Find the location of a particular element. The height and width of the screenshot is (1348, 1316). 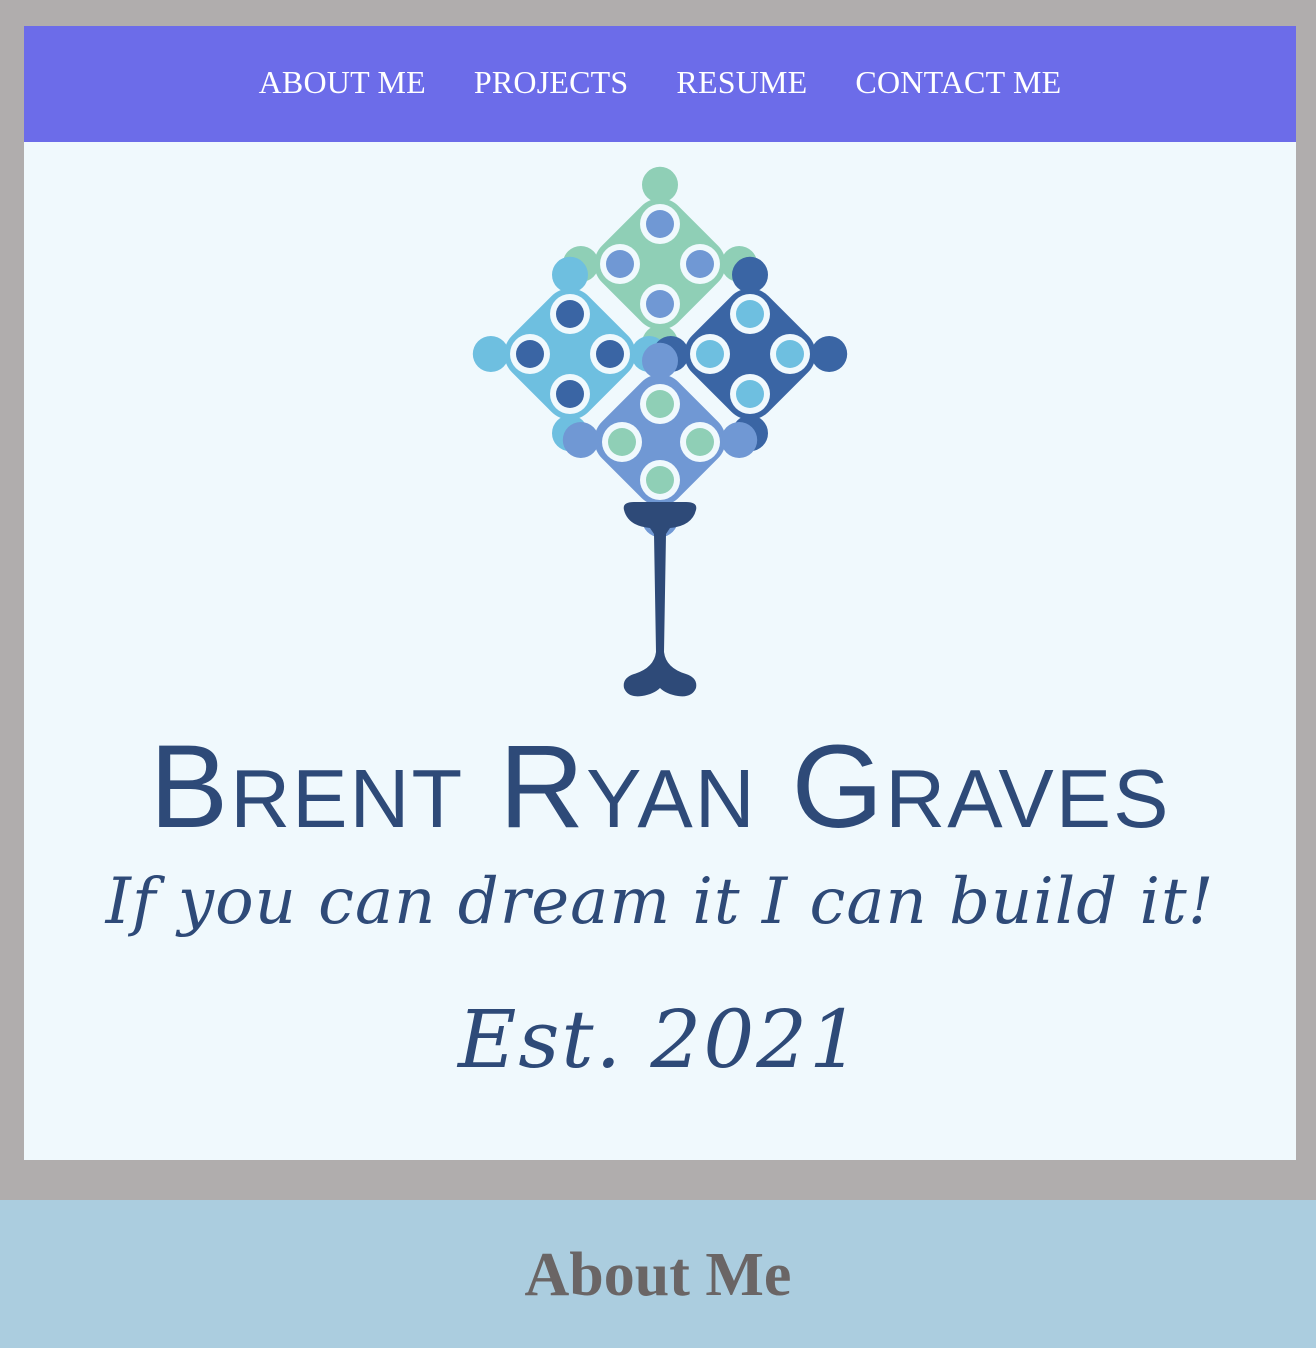

nav-contact-me-link: CONTACT ME is located at coordinates (958, 82).